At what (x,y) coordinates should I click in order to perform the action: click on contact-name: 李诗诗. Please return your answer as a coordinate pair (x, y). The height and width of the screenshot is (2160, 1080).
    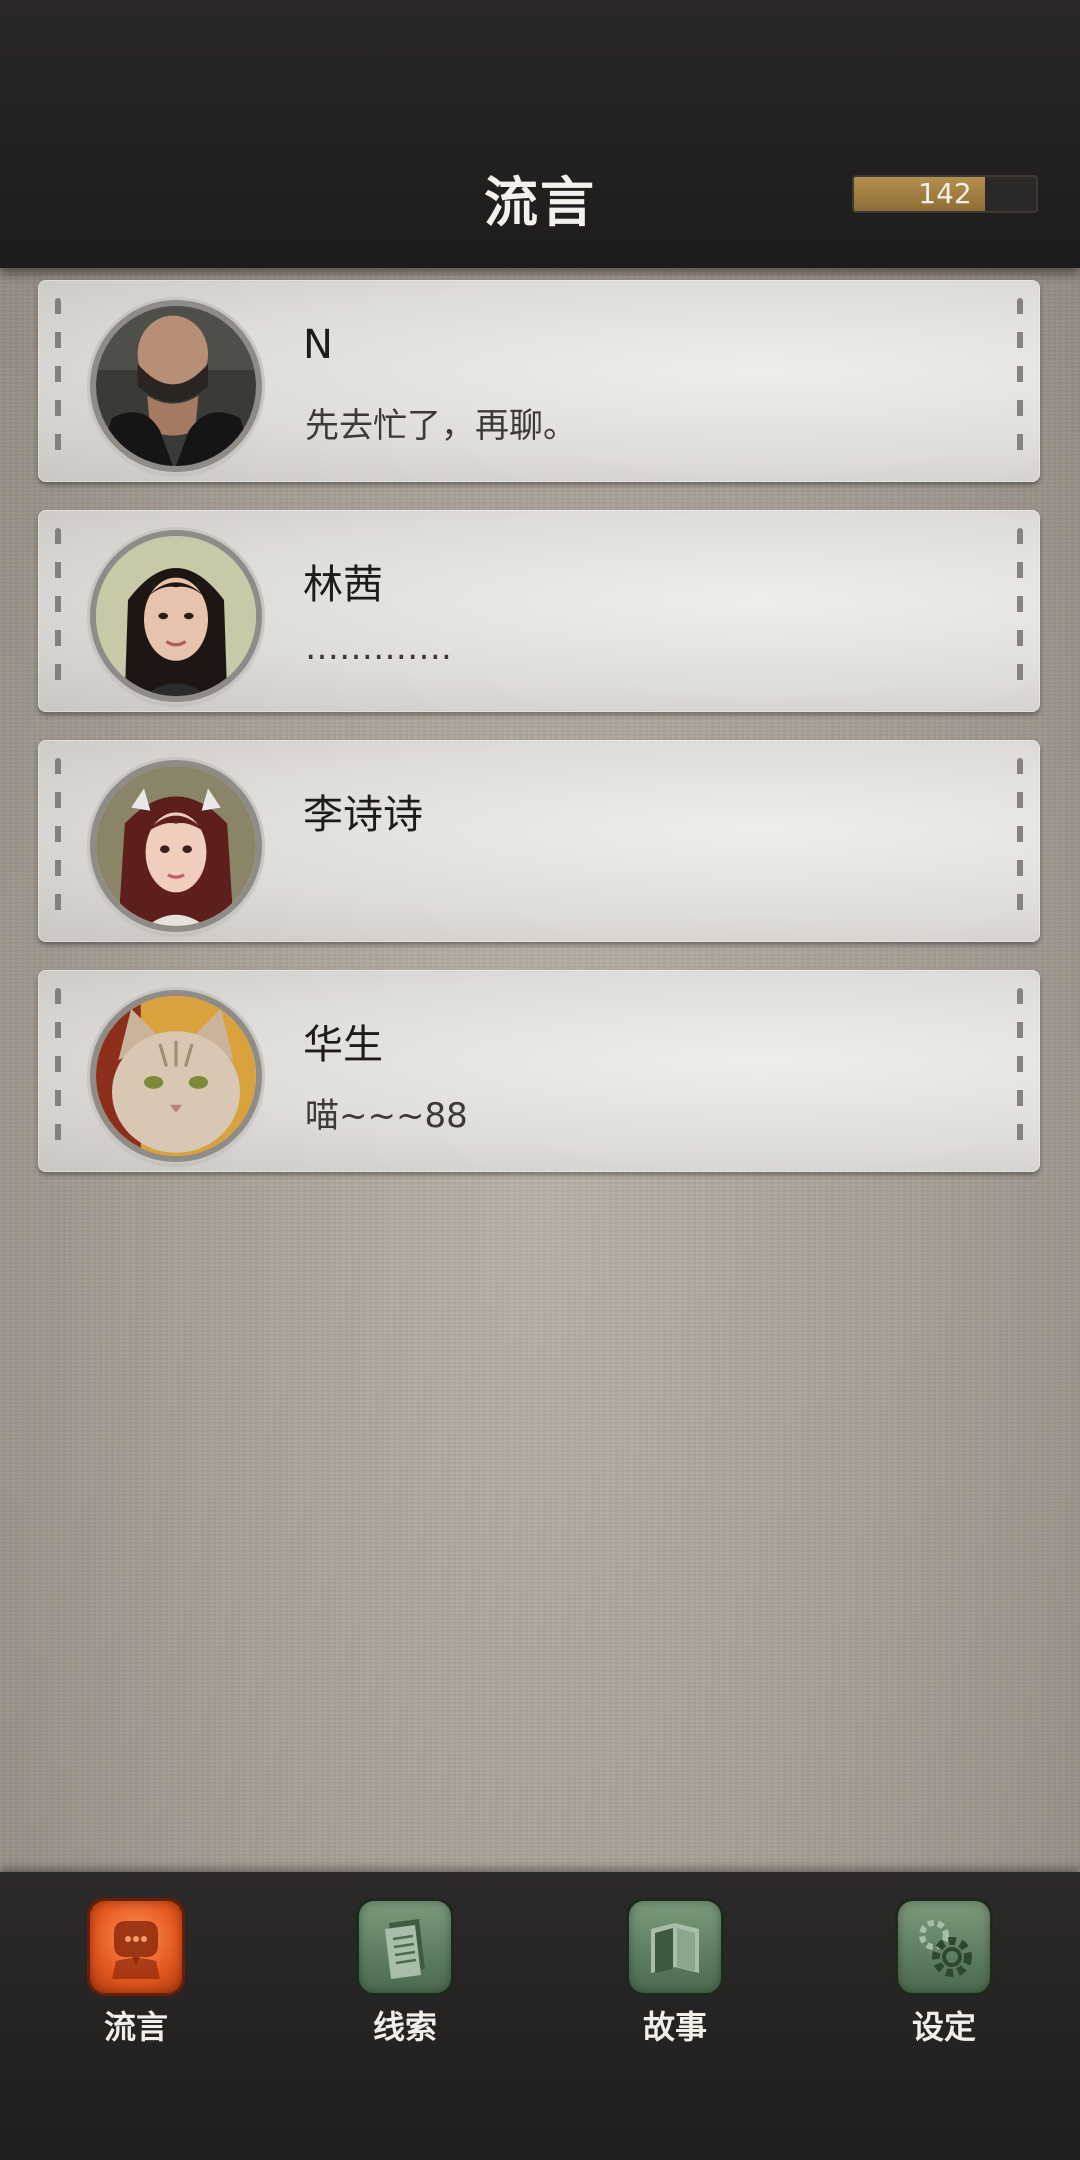
    Looking at the image, I should click on (363, 815).